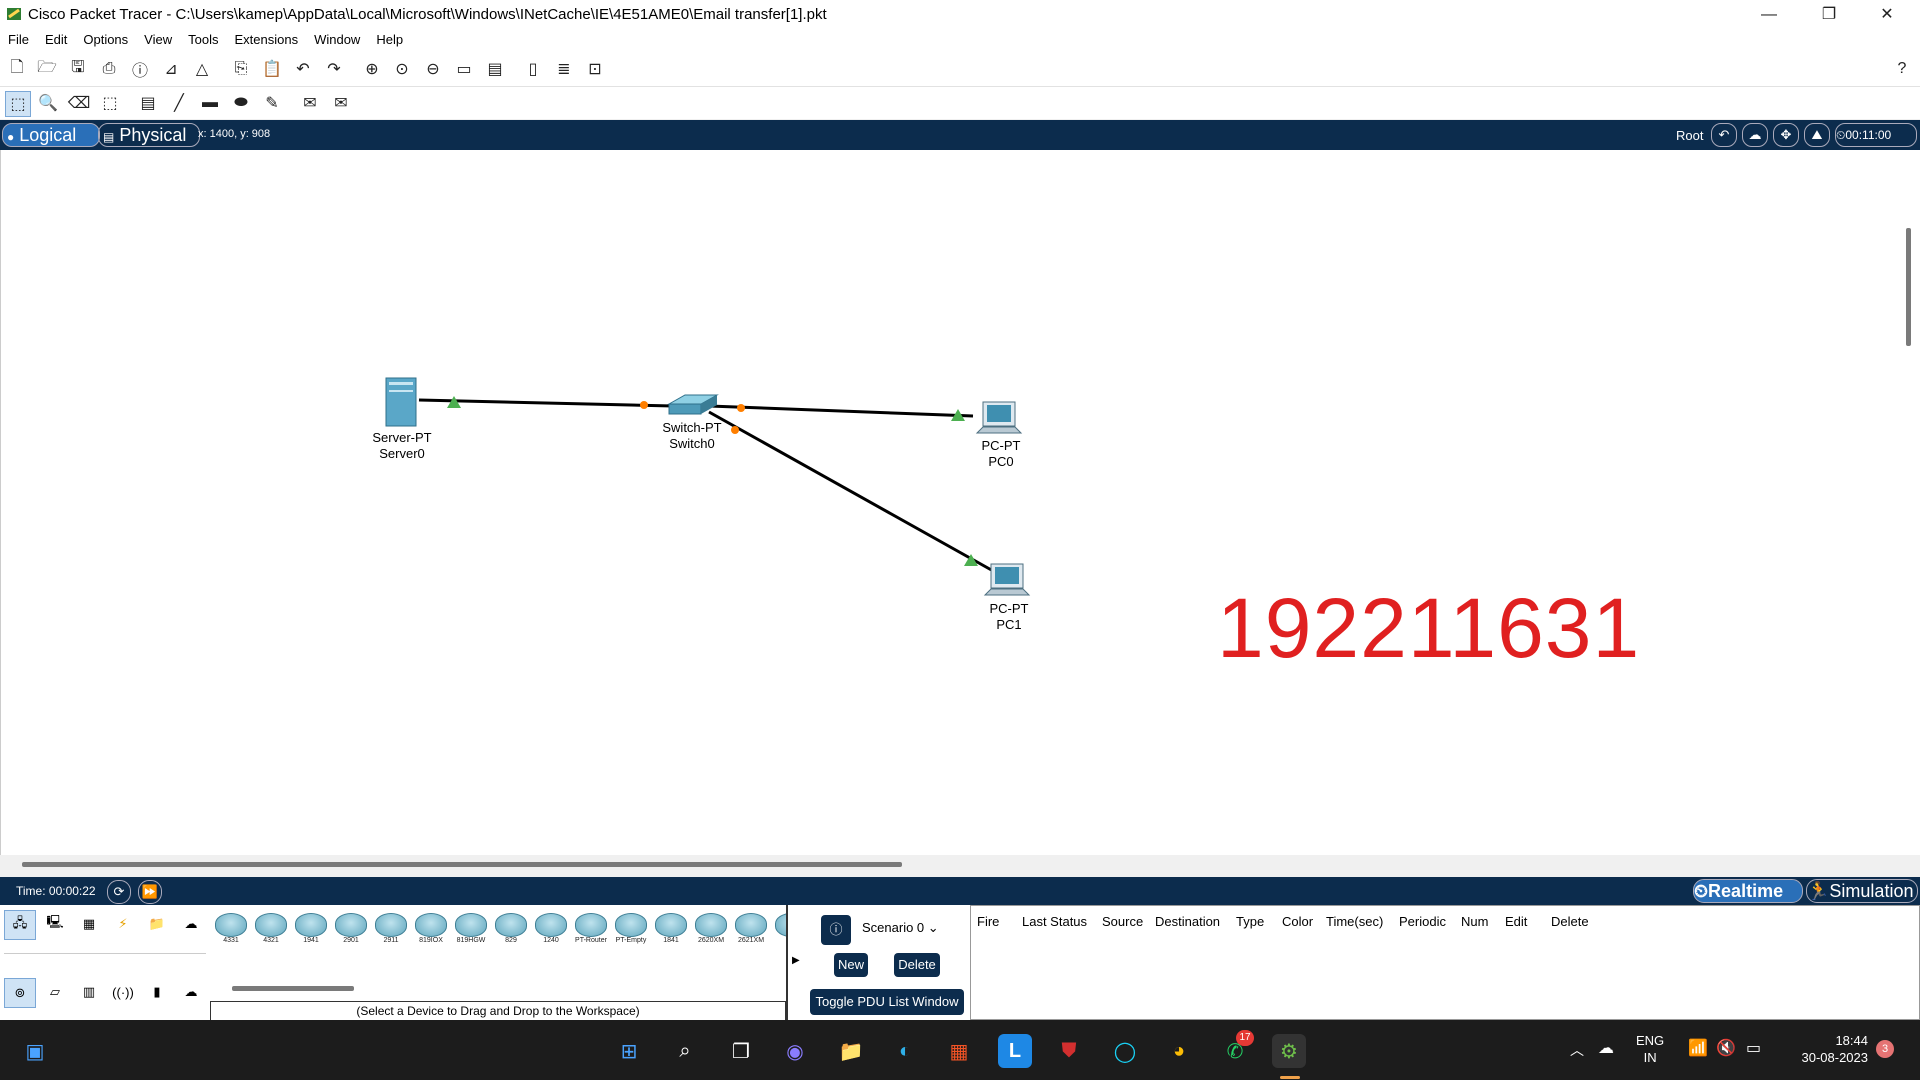 This screenshot has width=1920, height=1080. What do you see at coordinates (433, 69) in the screenshot?
I see `zoom-out-icon: ⊖` at bounding box center [433, 69].